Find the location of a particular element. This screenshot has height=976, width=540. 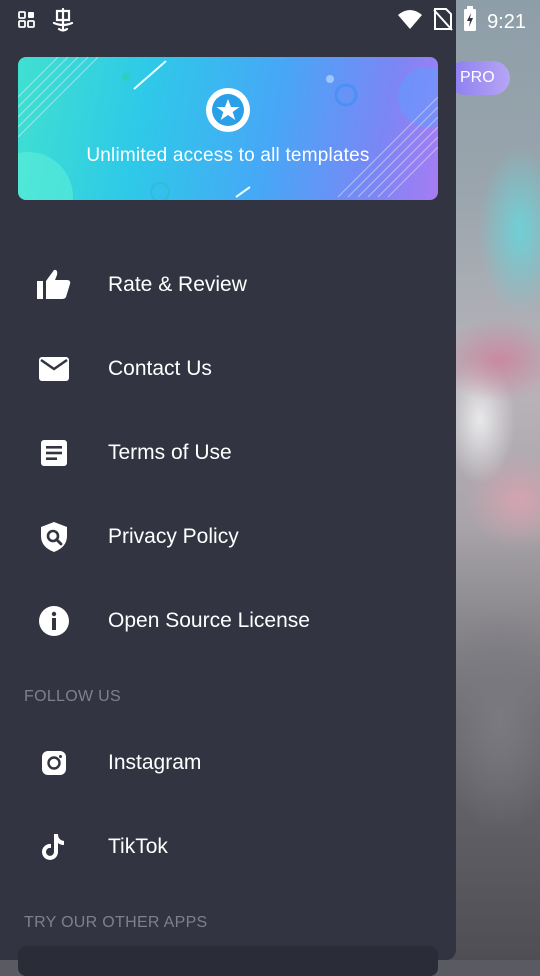

menu-item-terms-of-use: Terms of Use is located at coordinates (228, 453).